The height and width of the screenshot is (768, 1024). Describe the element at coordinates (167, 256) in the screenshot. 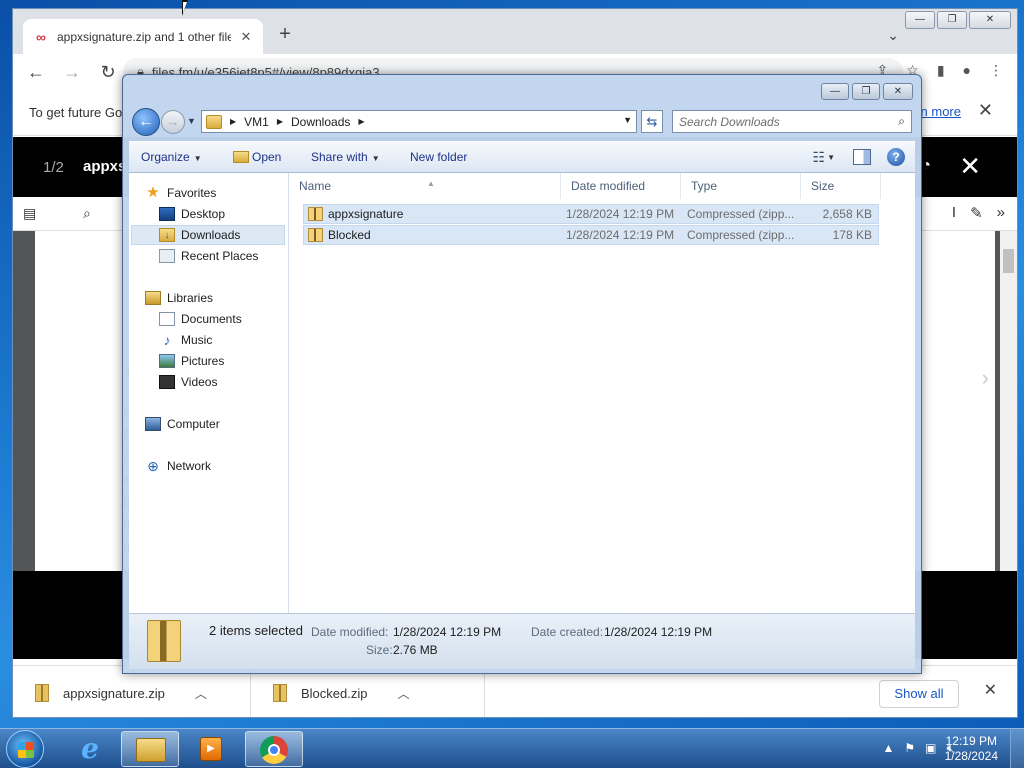

I see `recent-places-icon` at that location.